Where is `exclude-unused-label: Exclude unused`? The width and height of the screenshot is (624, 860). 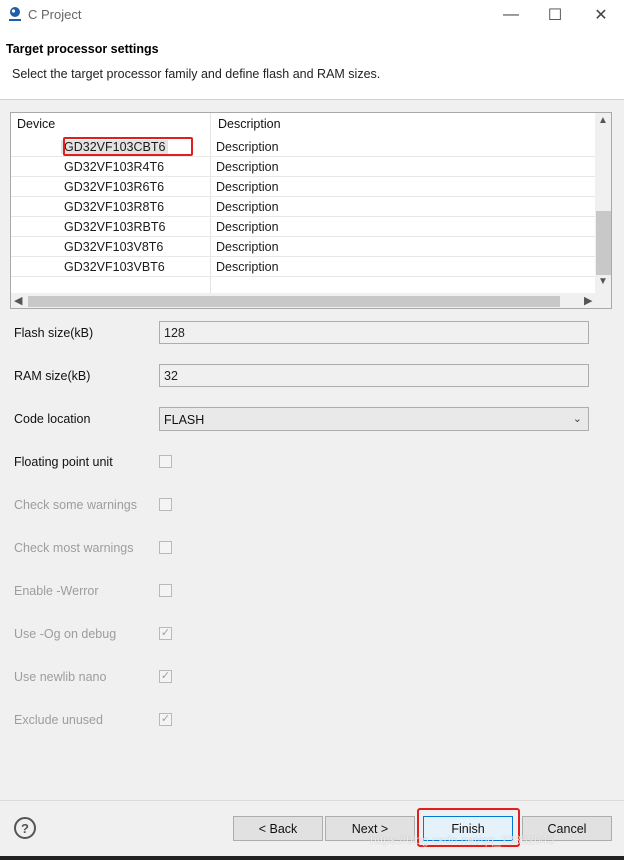 exclude-unused-label: Exclude unused is located at coordinates (58, 720).